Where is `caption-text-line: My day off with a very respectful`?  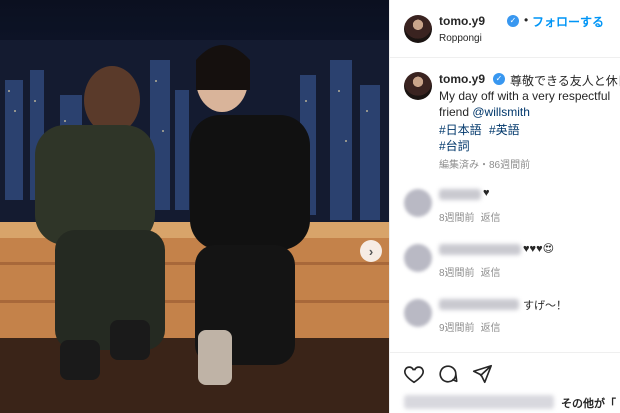 caption-text-line: My day off with a very respectful is located at coordinates (525, 96).